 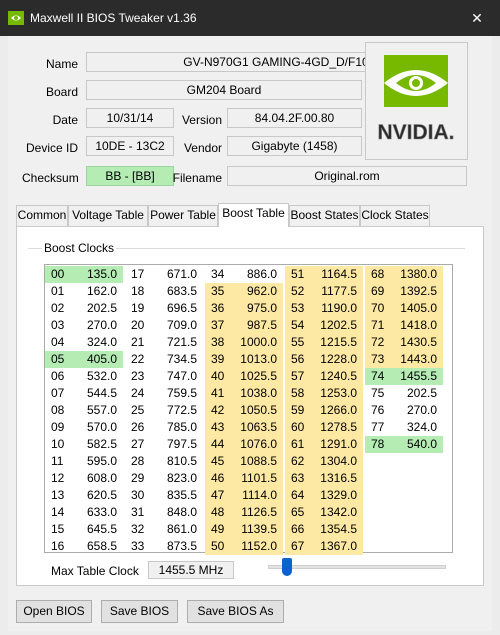 What do you see at coordinates (139, 611) in the screenshot?
I see `save-bios-button: Save BIOS` at bounding box center [139, 611].